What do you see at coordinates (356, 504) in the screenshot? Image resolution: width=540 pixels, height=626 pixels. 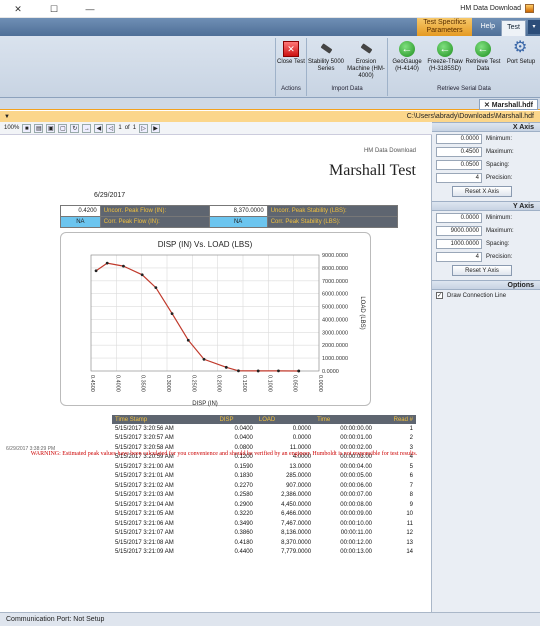 I see `cell-time: 00:00:08.00` at bounding box center [356, 504].